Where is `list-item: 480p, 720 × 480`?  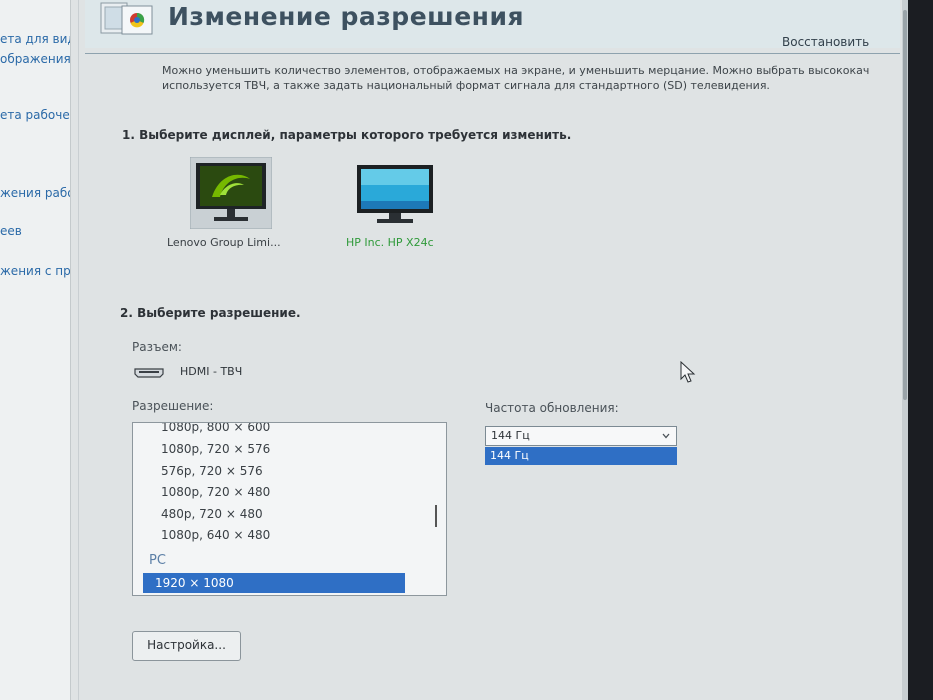 list-item: 480p, 720 × 480 is located at coordinates (212, 514).